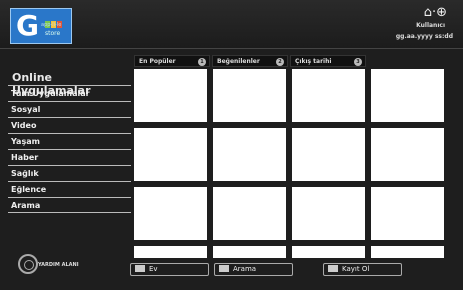  Describe the element at coordinates (51, 25) in the screenshot. I see `logo-line1: app-li-le` at that location.